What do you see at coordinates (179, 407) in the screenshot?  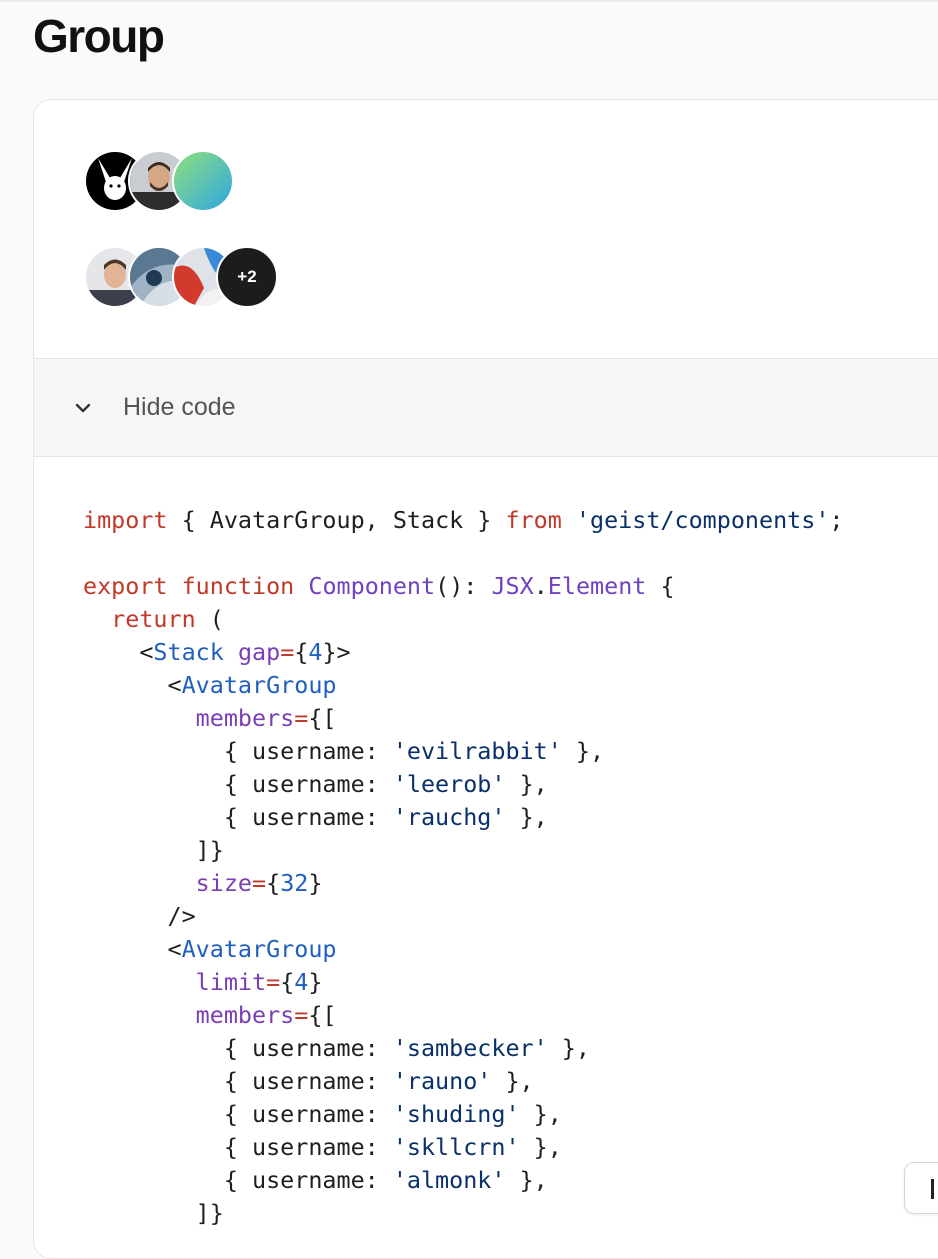 I see `hide-code-label: Hide code` at bounding box center [179, 407].